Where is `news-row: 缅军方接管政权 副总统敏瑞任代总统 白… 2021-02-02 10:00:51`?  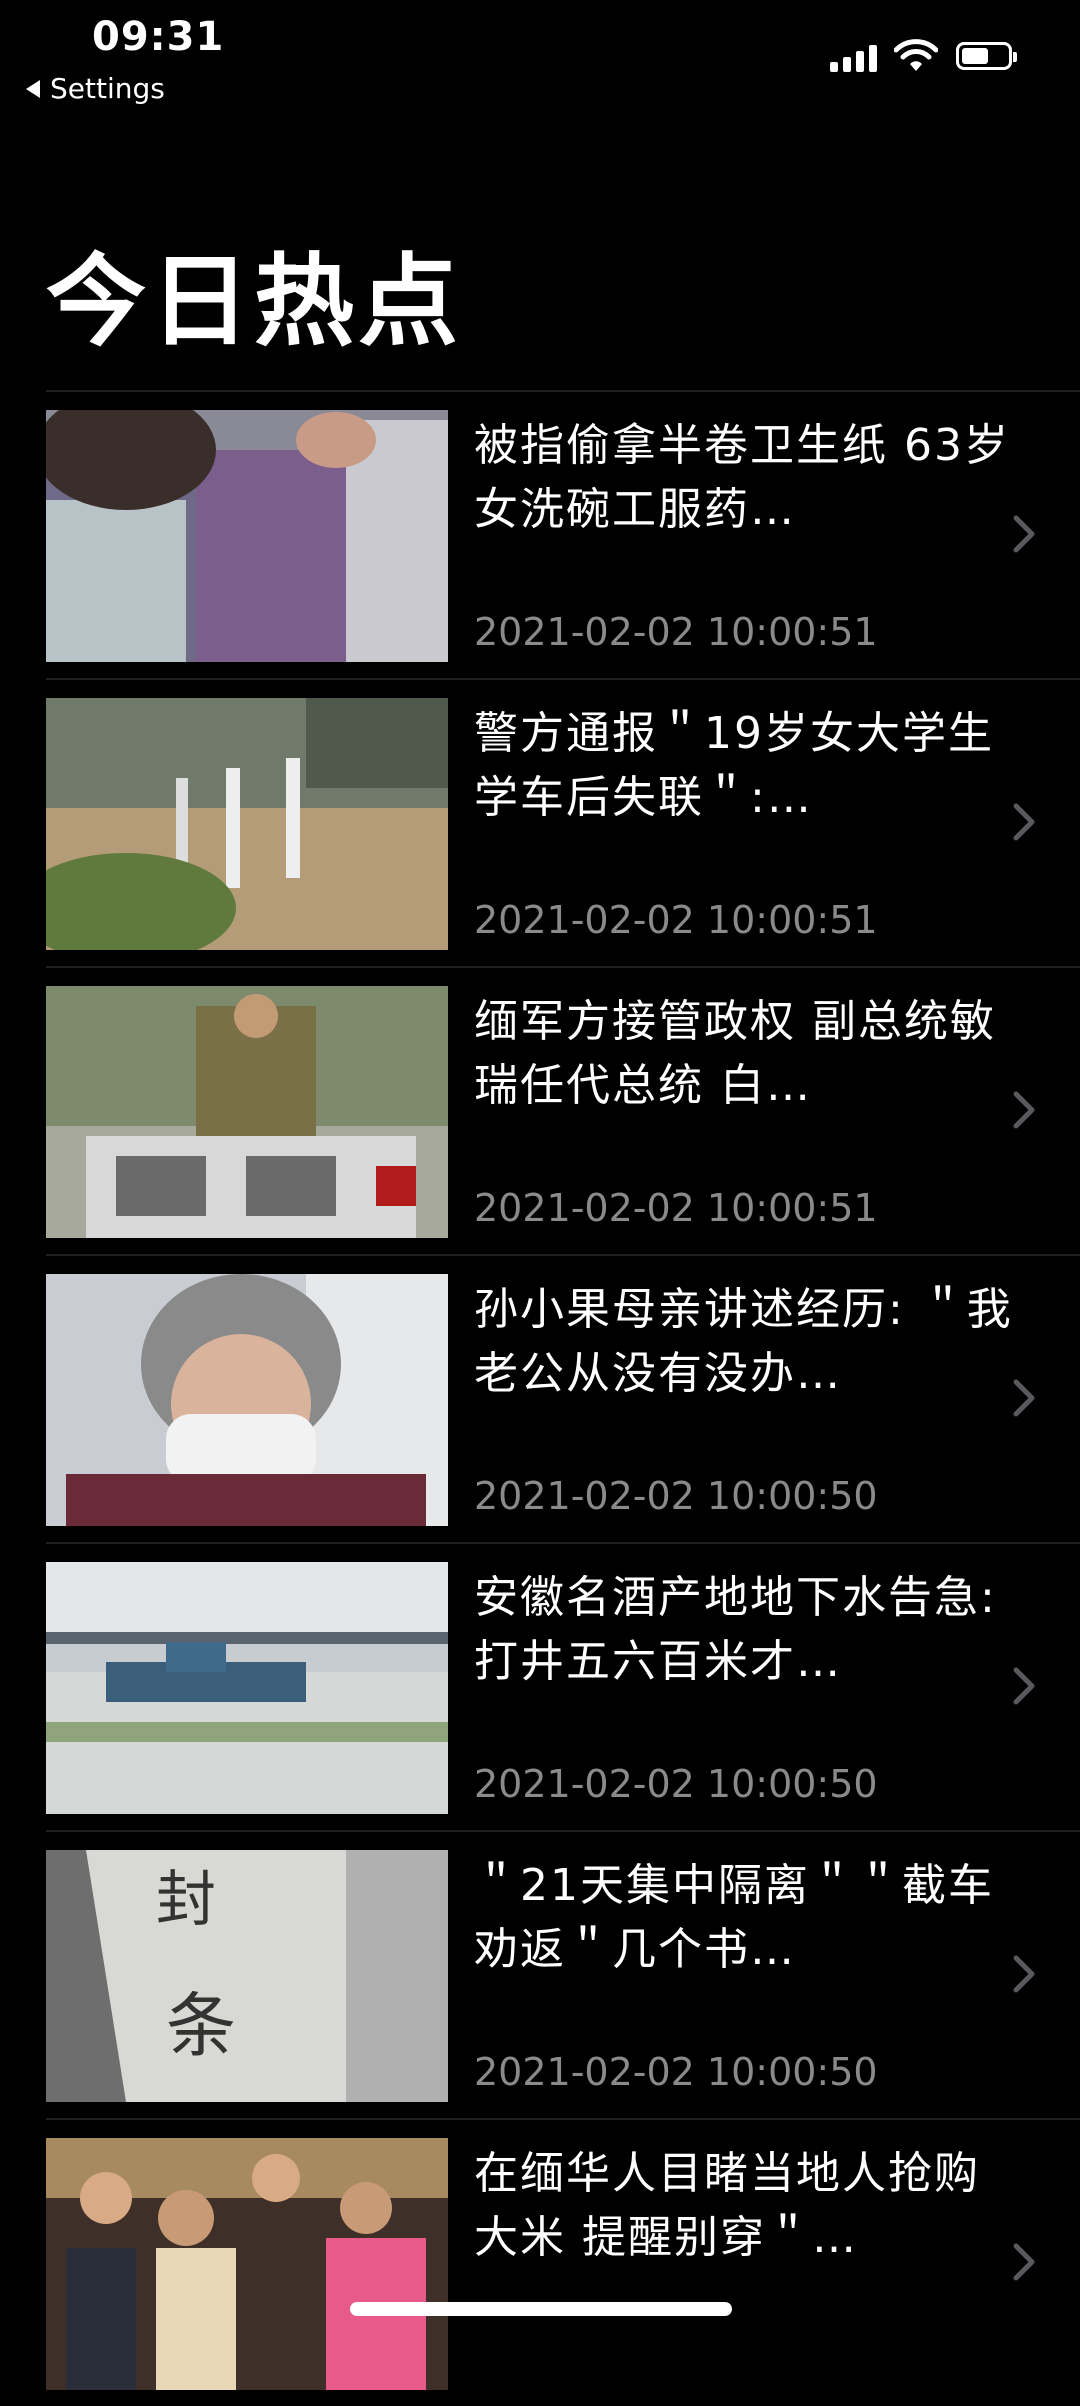 news-row: 缅军方接管政权 副总统敏瑞任代总统 白… 2021-02-02 10:00:51 is located at coordinates (563, 1110).